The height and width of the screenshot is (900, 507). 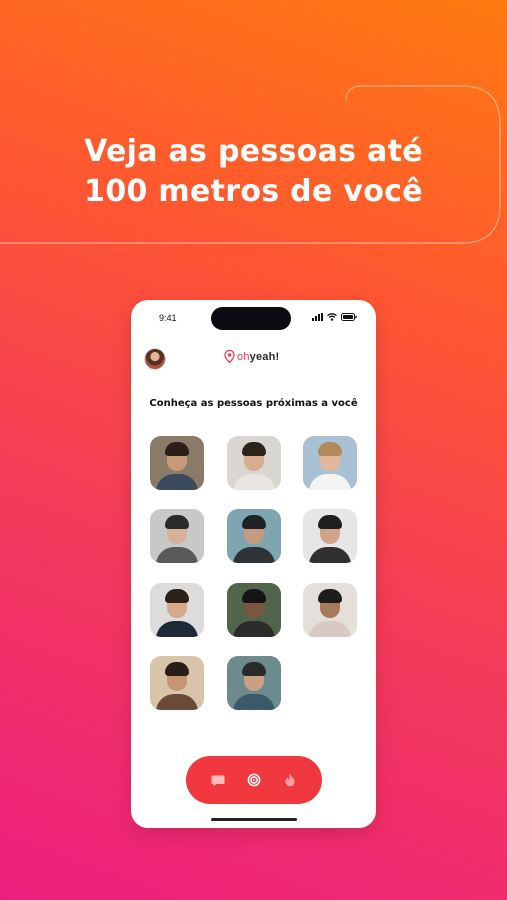 I want to click on logo-wordmark: ohyeah!, so click(x=258, y=357).